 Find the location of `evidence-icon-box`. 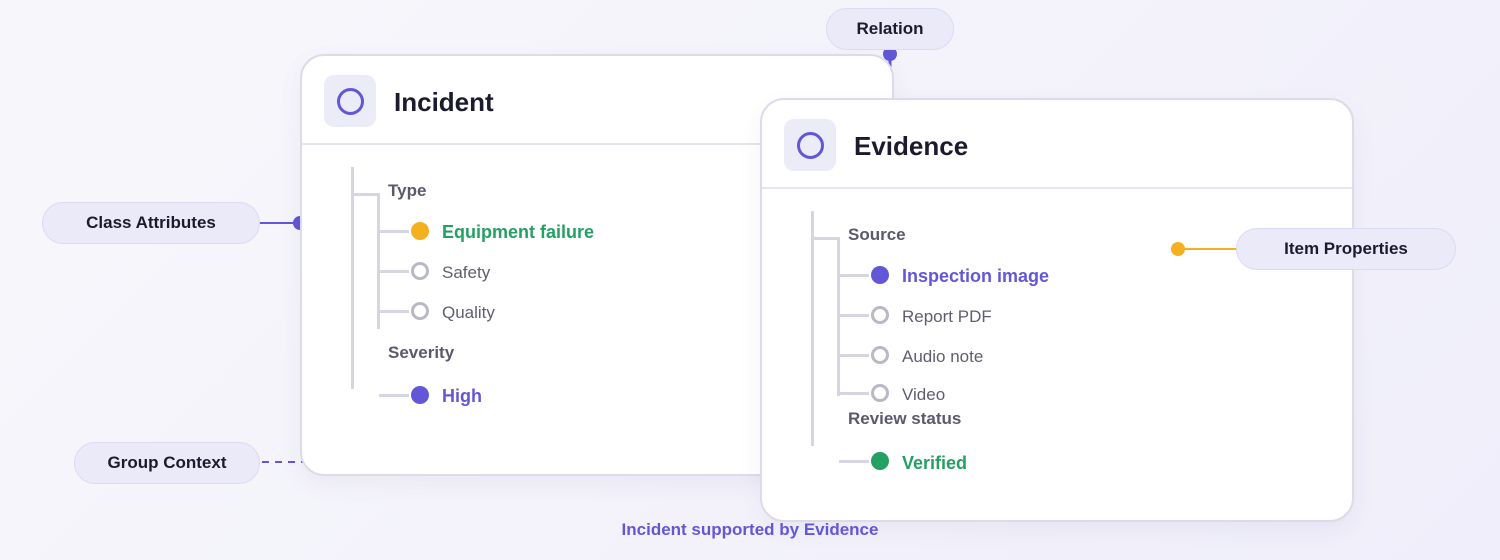

evidence-icon-box is located at coordinates (810, 145).